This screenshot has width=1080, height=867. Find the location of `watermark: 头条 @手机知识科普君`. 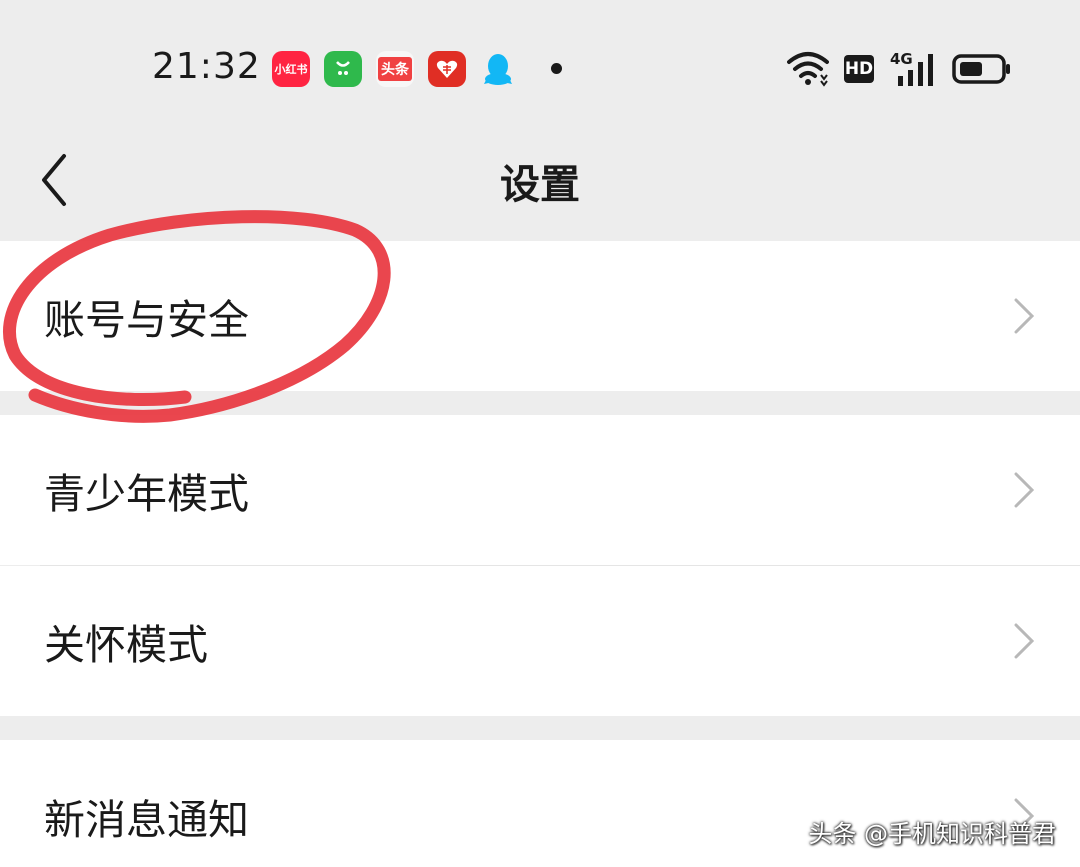

watermark: 头条 @手机知识科普君 is located at coordinates (932, 834).